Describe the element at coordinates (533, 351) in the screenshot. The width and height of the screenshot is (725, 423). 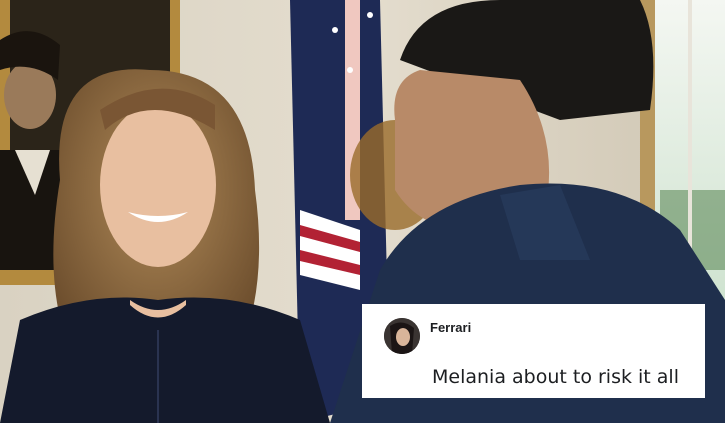
I see `comment-card: Ferrari Melania about to risk it all` at that location.